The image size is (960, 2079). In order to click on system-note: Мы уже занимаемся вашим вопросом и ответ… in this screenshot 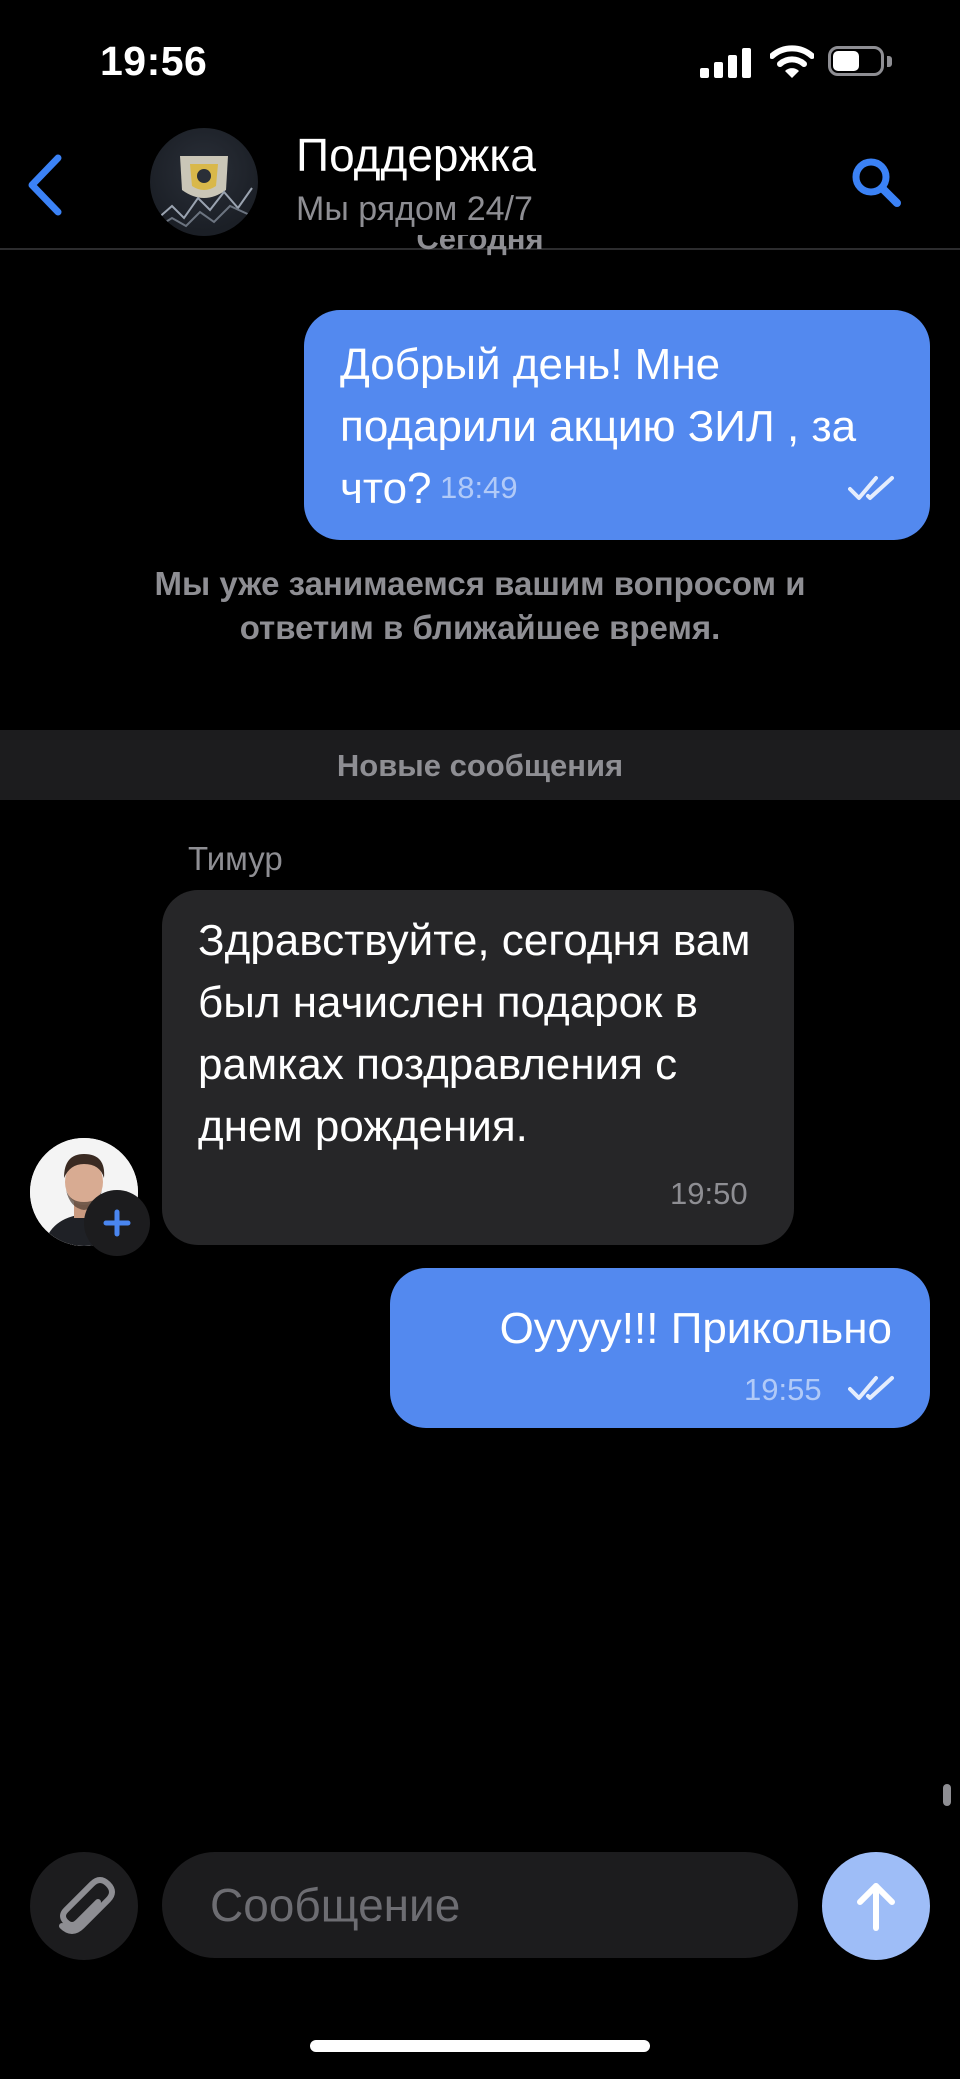, I will do `click(480, 605)`.